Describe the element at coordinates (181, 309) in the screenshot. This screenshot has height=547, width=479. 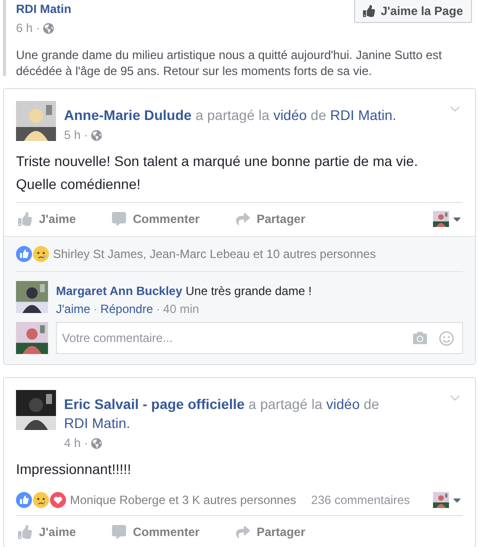
I see `comment-time: 40 min` at that location.